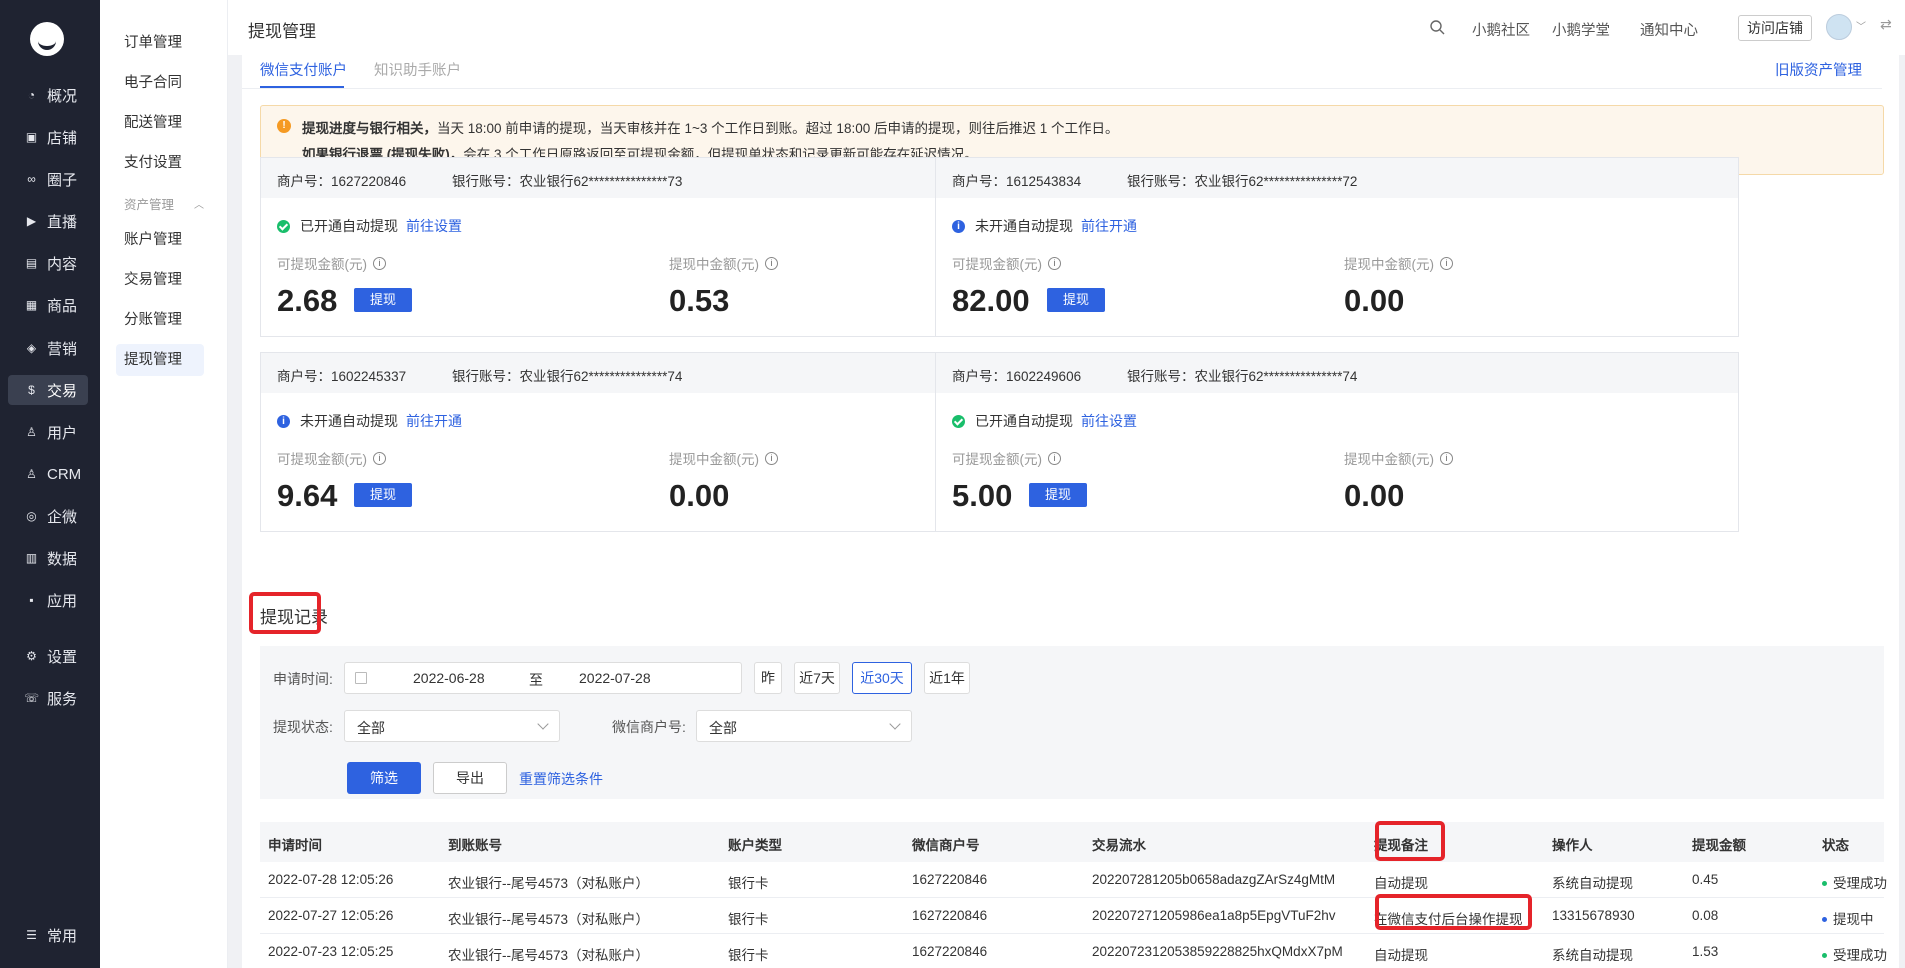 The width and height of the screenshot is (1905, 968). What do you see at coordinates (1669, 29) in the screenshot?
I see `notification-center-link: 通知中心` at bounding box center [1669, 29].